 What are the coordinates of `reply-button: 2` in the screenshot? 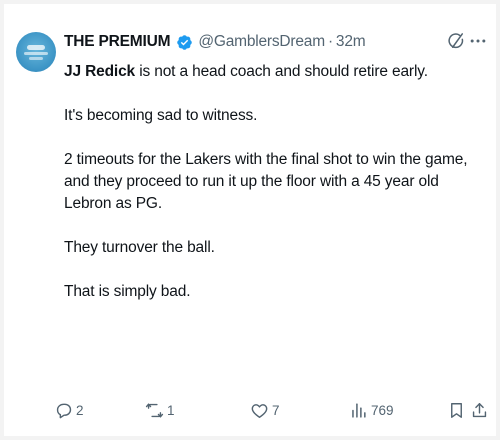 It's located at (69, 410).